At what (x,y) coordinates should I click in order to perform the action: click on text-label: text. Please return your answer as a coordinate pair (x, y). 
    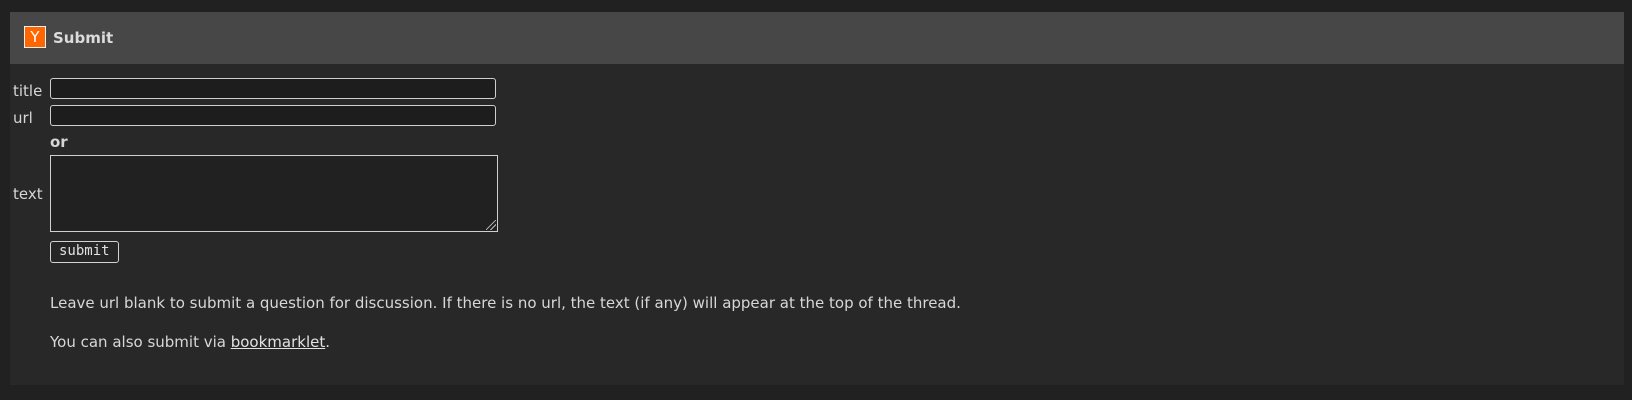
    Looking at the image, I should click on (28, 194).